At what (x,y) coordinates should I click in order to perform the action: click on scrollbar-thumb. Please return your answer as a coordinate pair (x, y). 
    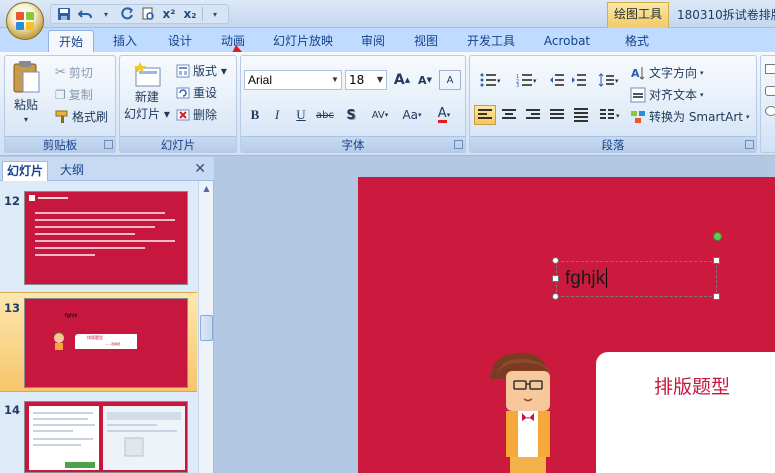
    Looking at the image, I should click on (206, 328).